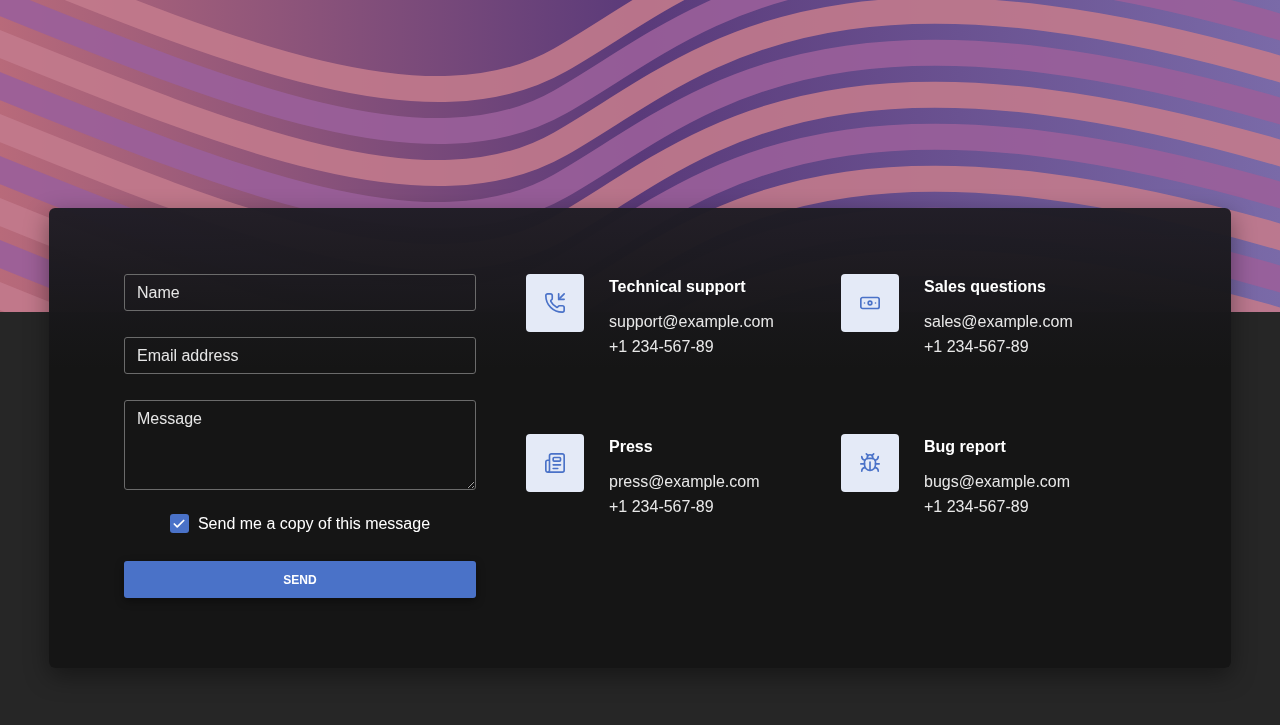 The height and width of the screenshot is (725, 1280). What do you see at coordinates (300, 445) in the screenshot?
I see `message-field: Message` at bounding box center [300, 445].